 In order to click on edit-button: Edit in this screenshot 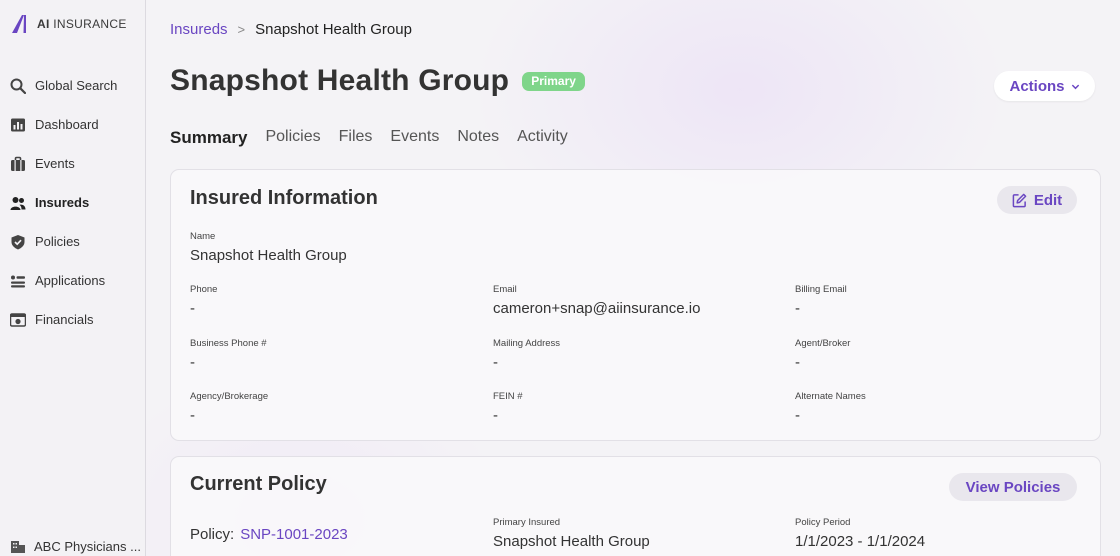, I will do `click(1037, 200)`.